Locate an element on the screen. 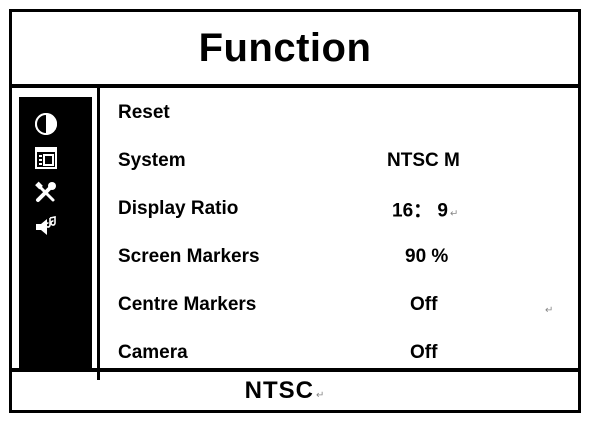  menu-item-reset: Reset is located at coordinates (339, 113).